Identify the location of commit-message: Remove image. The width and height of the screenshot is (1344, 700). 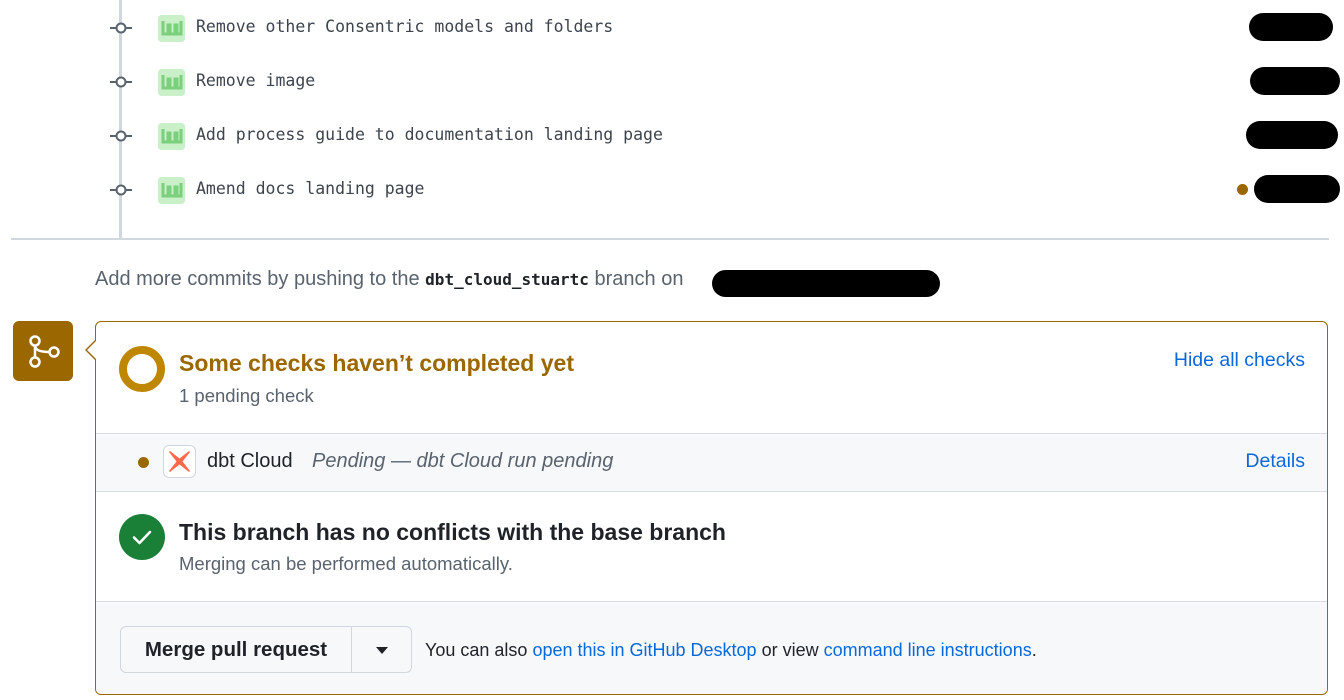
(255, 80).